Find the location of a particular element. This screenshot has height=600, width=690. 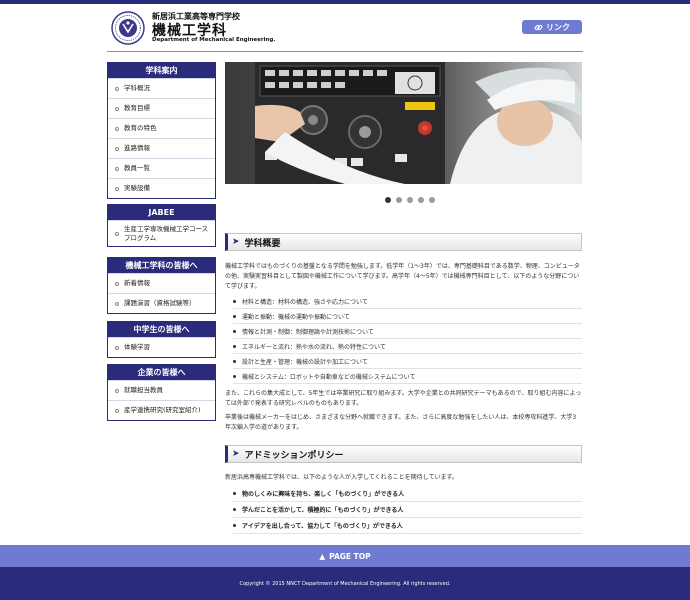

page-top-button: ▲ PAGE TOP is located at coordinates (345, 556).